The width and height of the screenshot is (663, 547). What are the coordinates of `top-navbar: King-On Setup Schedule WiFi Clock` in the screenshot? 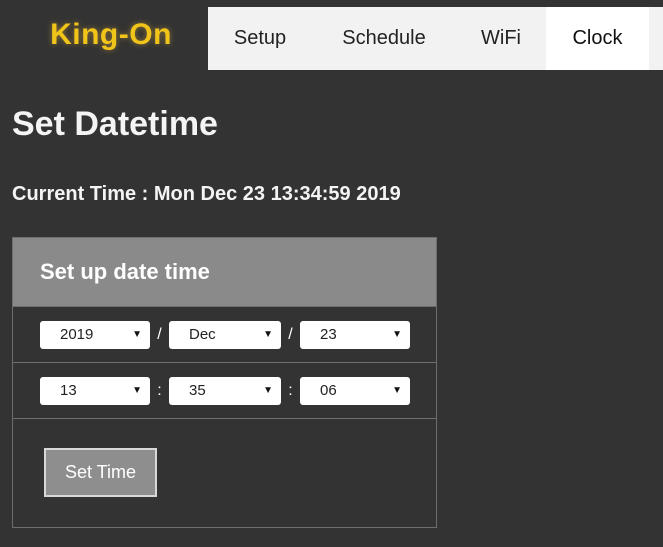 It's located at (331, 35).